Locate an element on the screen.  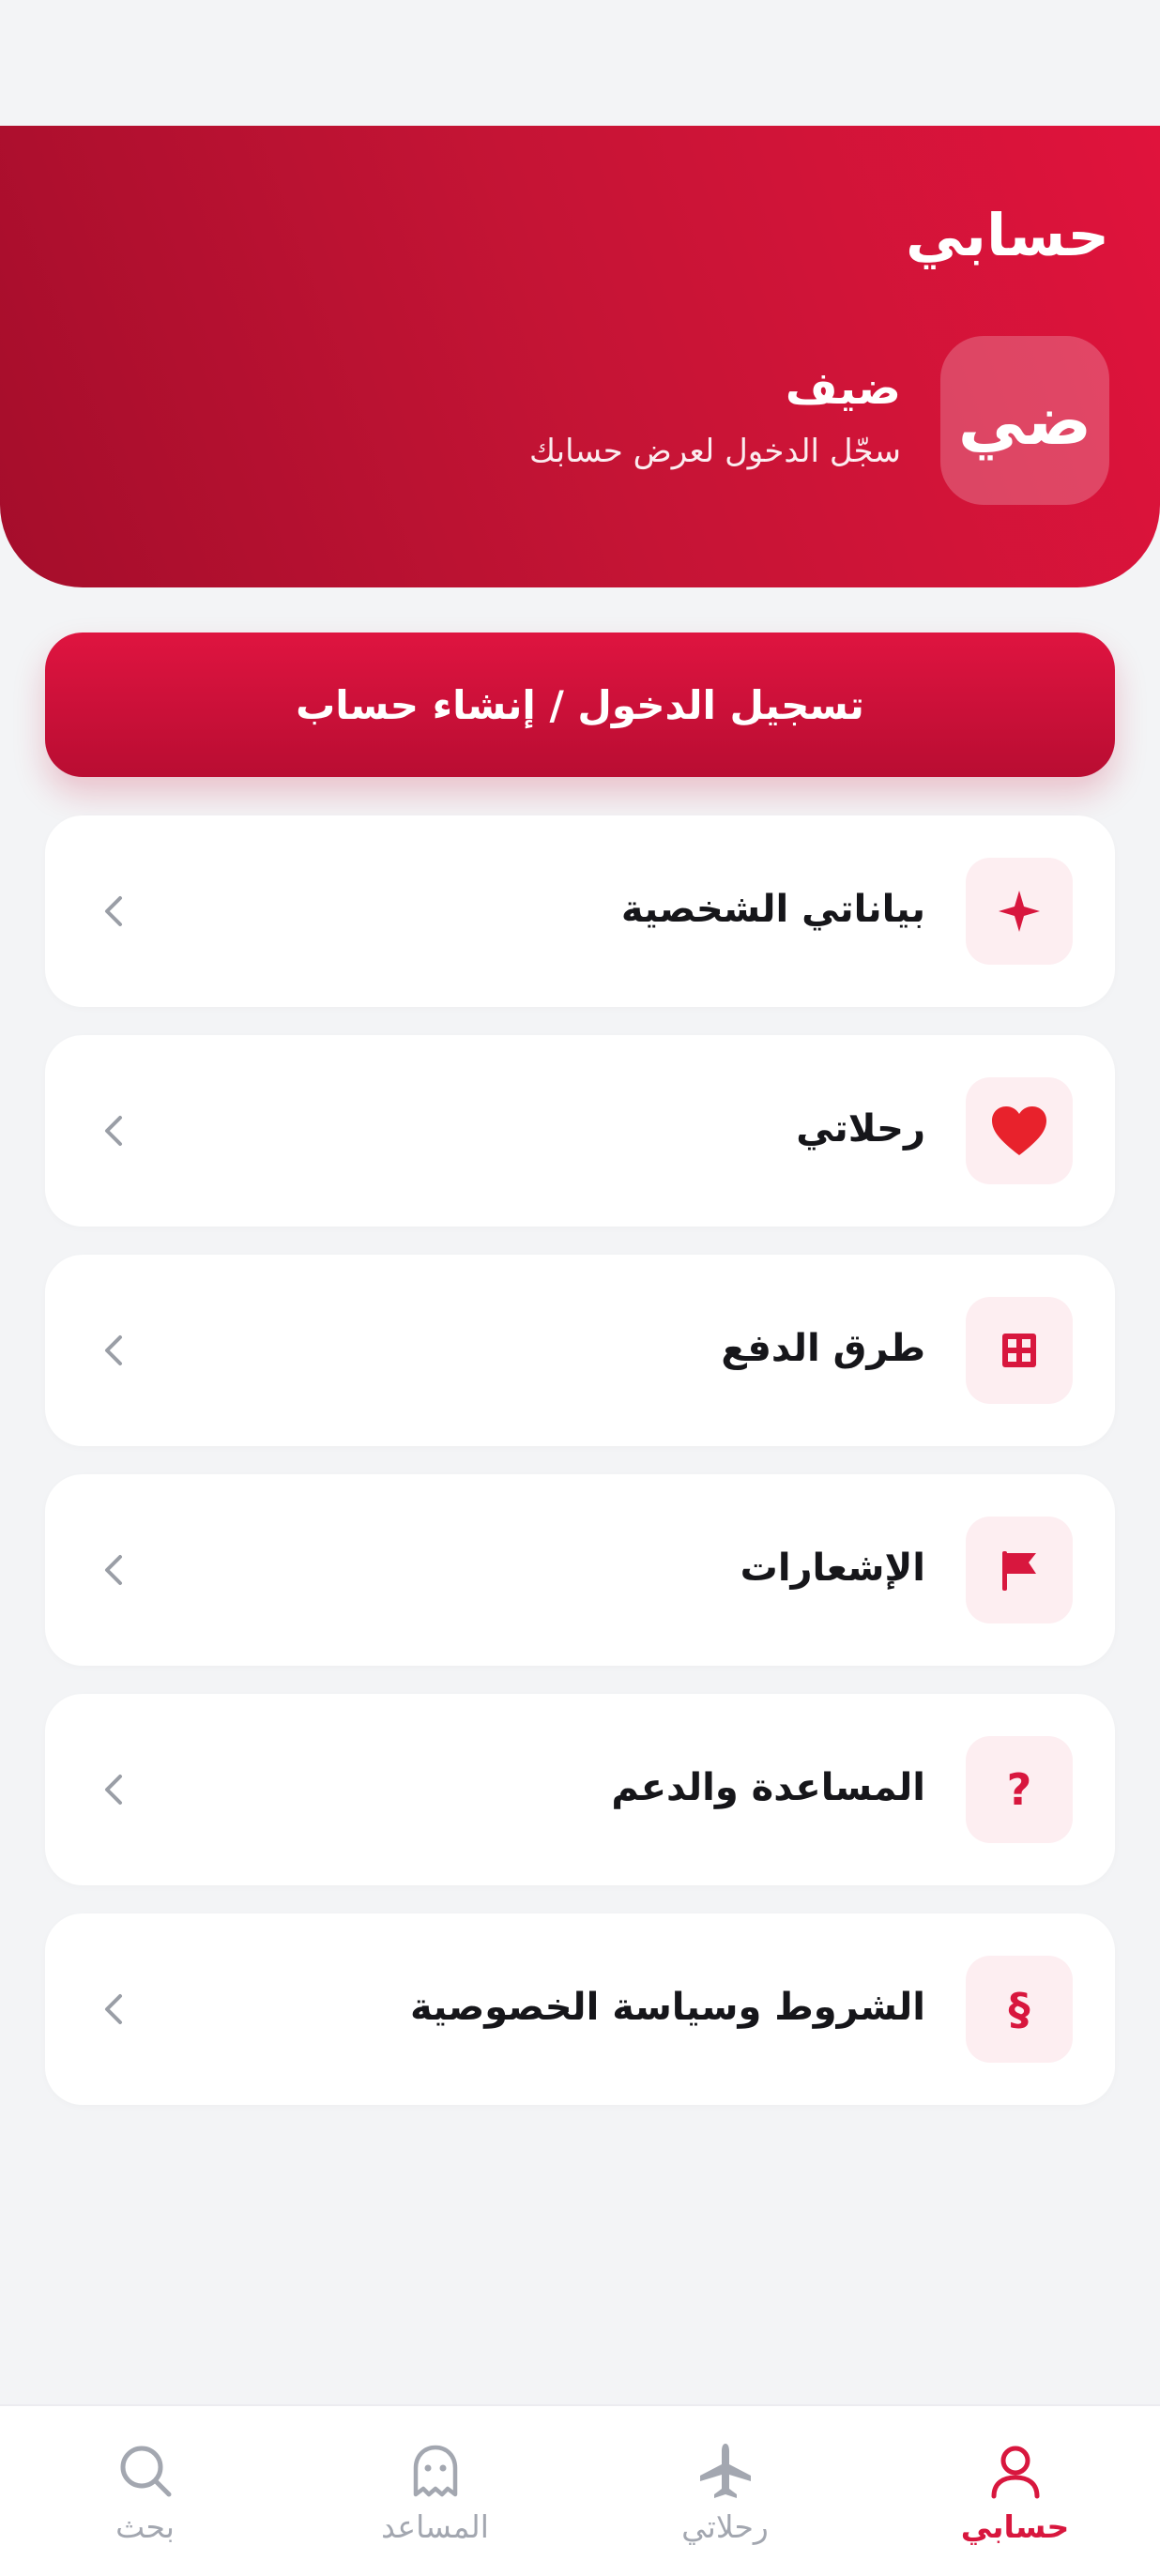
nav-item-my-account: حسابي is located at coordinates (1015, 2491).